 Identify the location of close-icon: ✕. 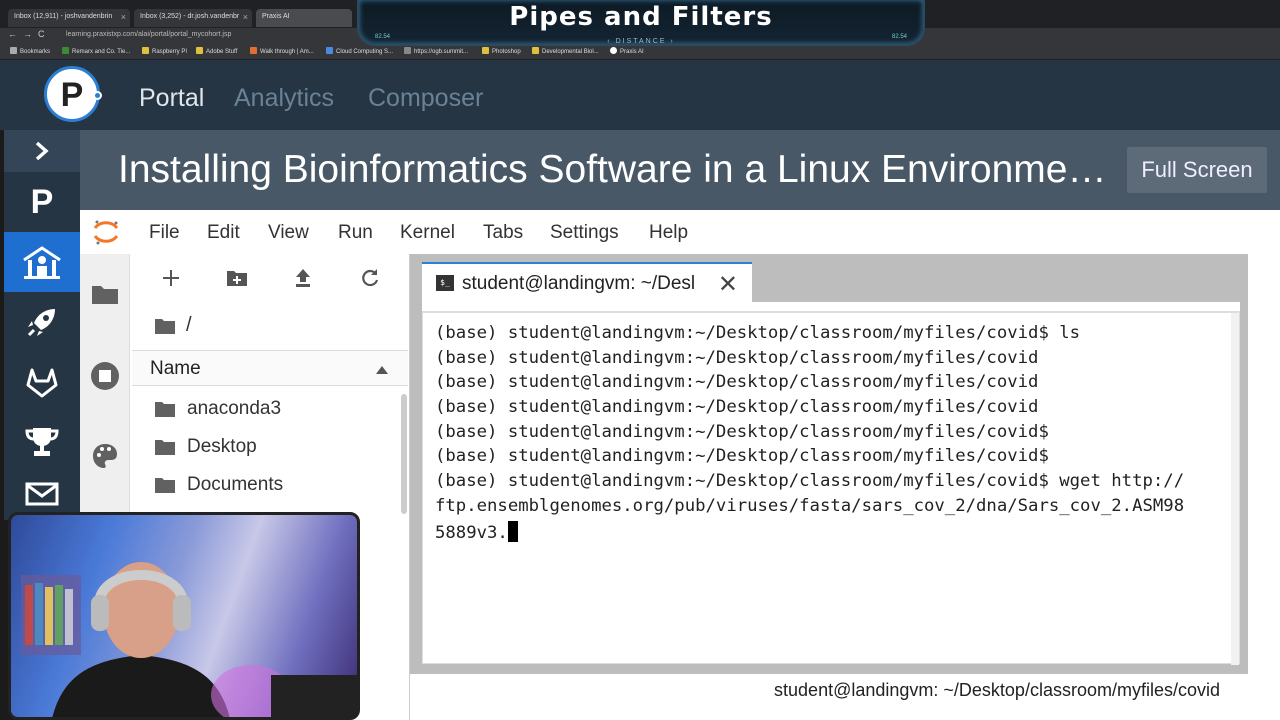
(728, 284).